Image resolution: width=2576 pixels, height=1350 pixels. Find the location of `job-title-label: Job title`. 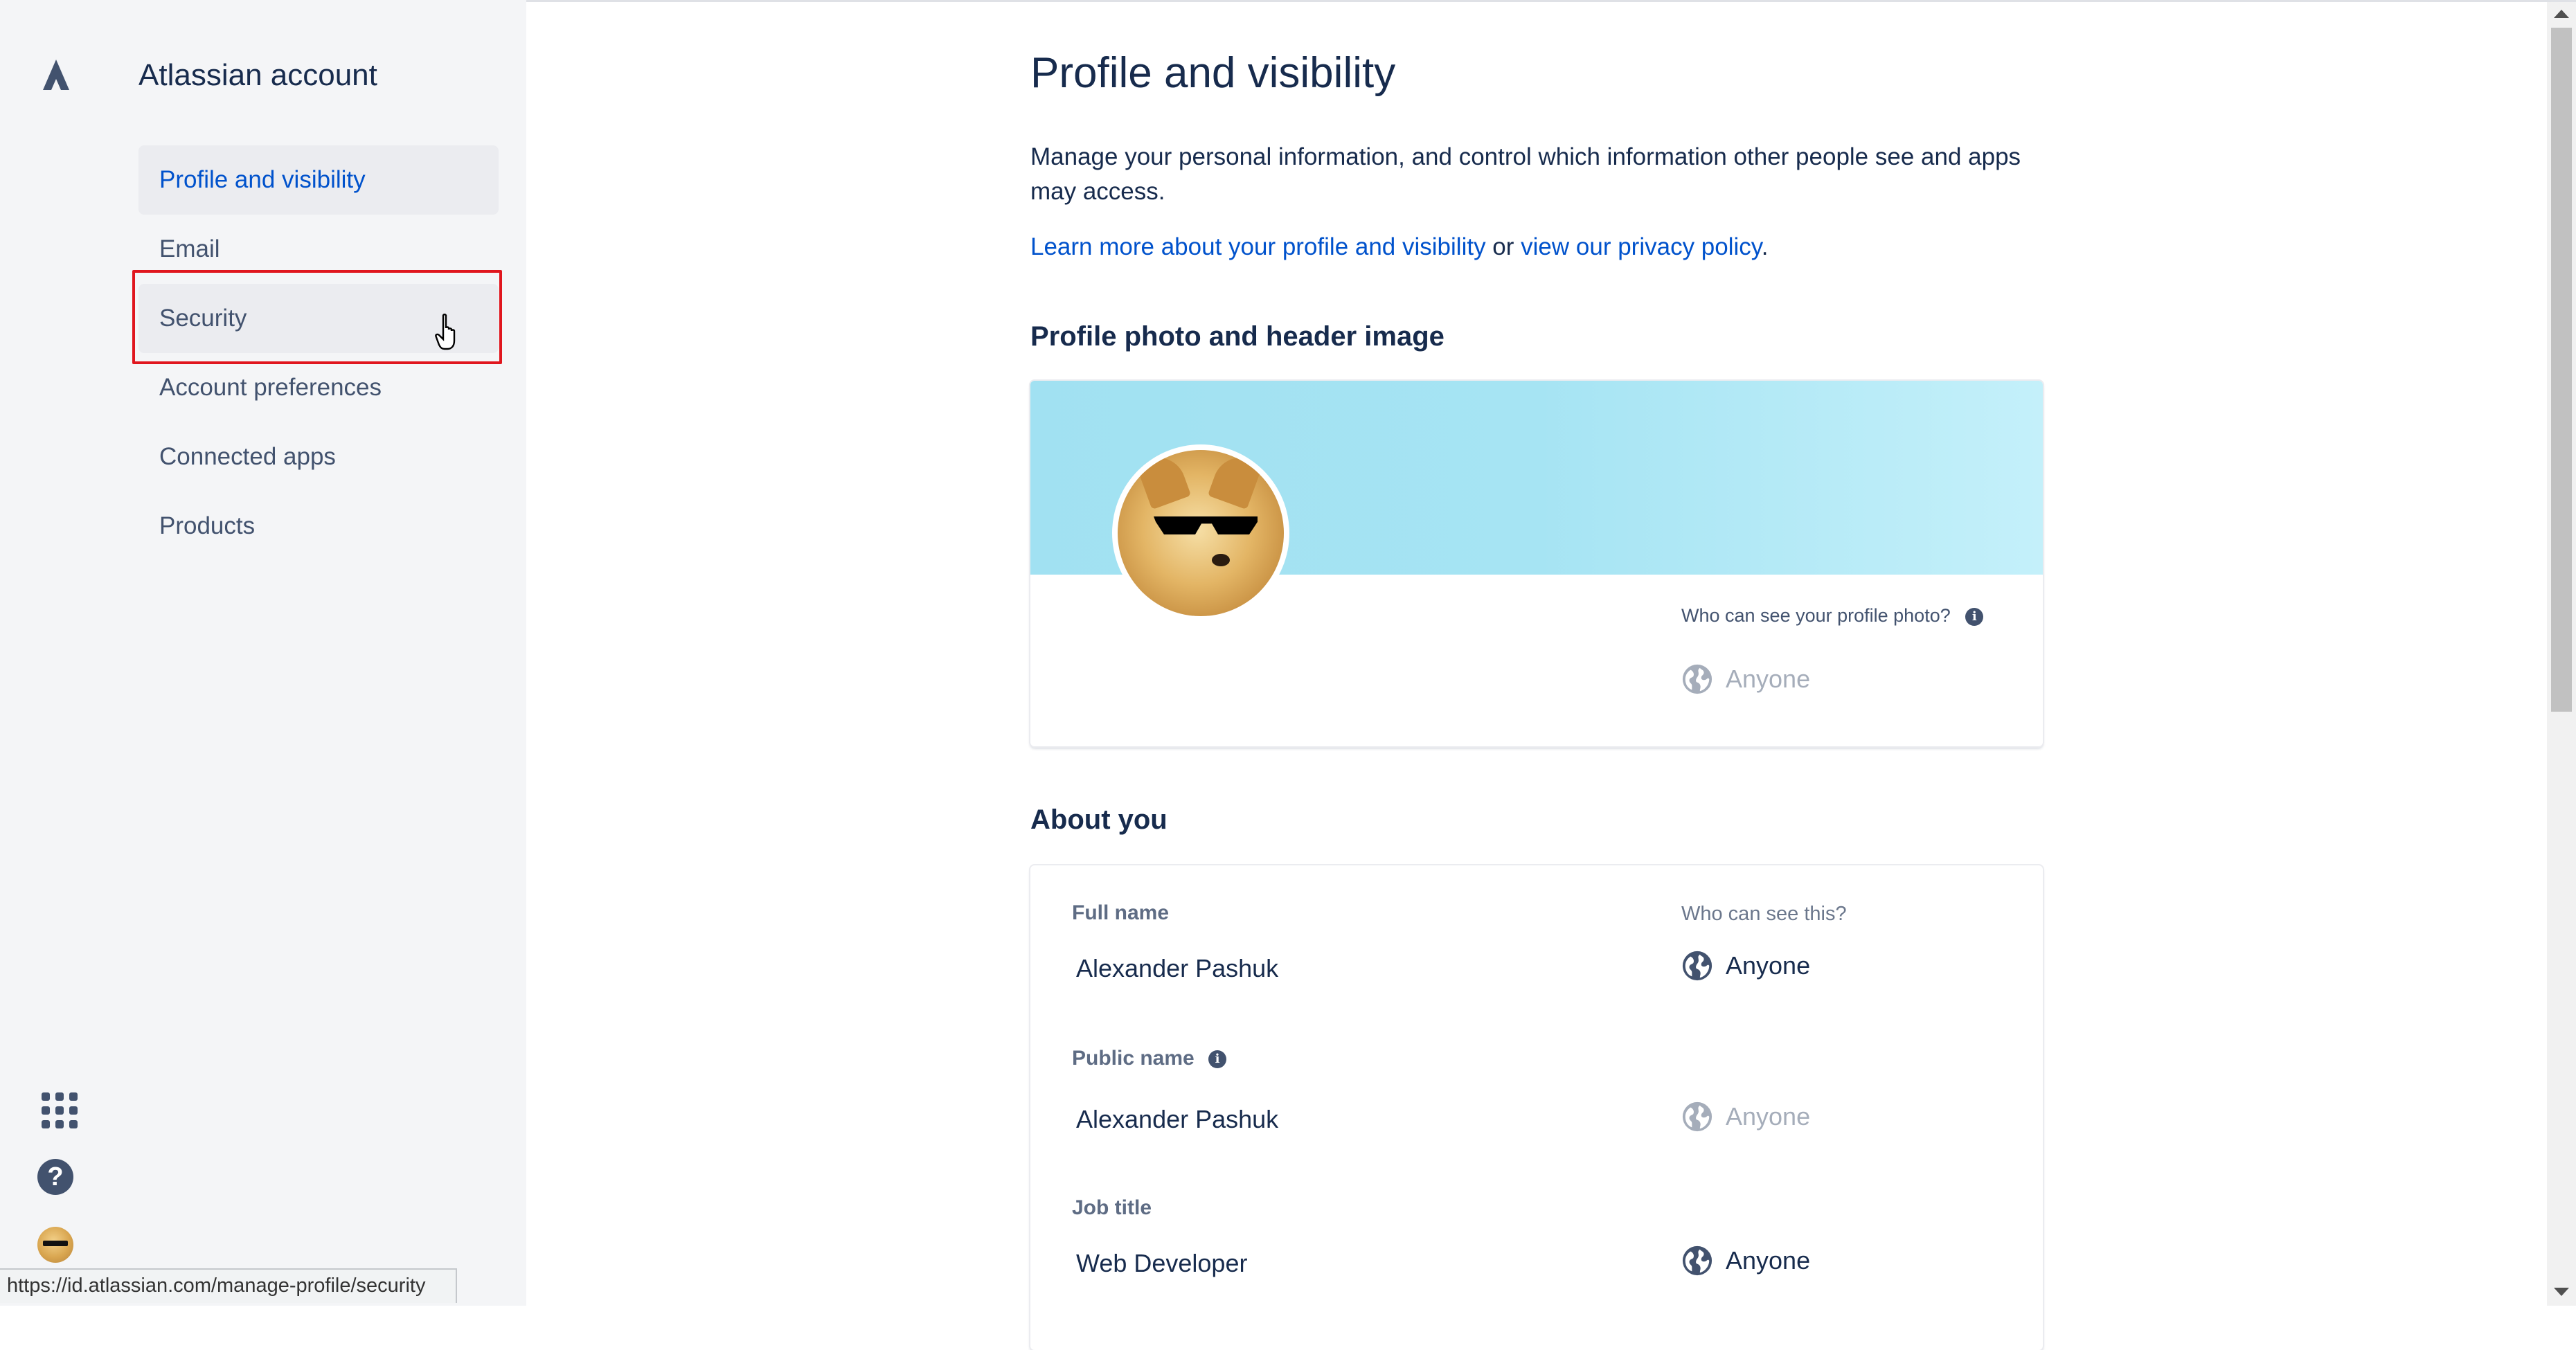

job-title-label: Job title is located at coordinates (1112, 1207).